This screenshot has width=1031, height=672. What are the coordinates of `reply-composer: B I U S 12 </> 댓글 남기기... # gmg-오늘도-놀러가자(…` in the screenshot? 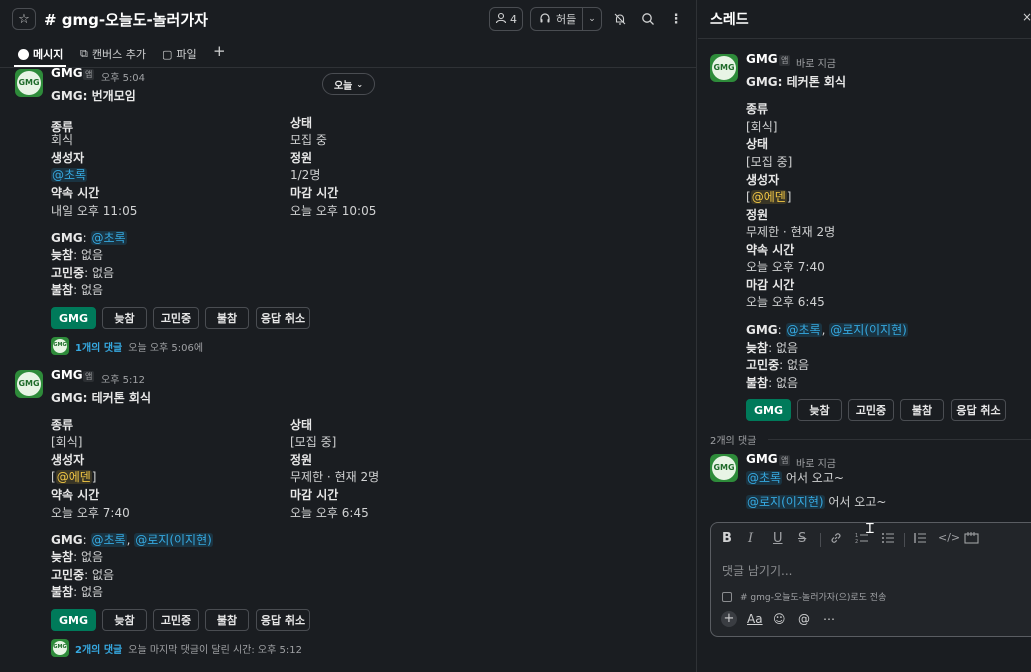 It's located at (870, 579).